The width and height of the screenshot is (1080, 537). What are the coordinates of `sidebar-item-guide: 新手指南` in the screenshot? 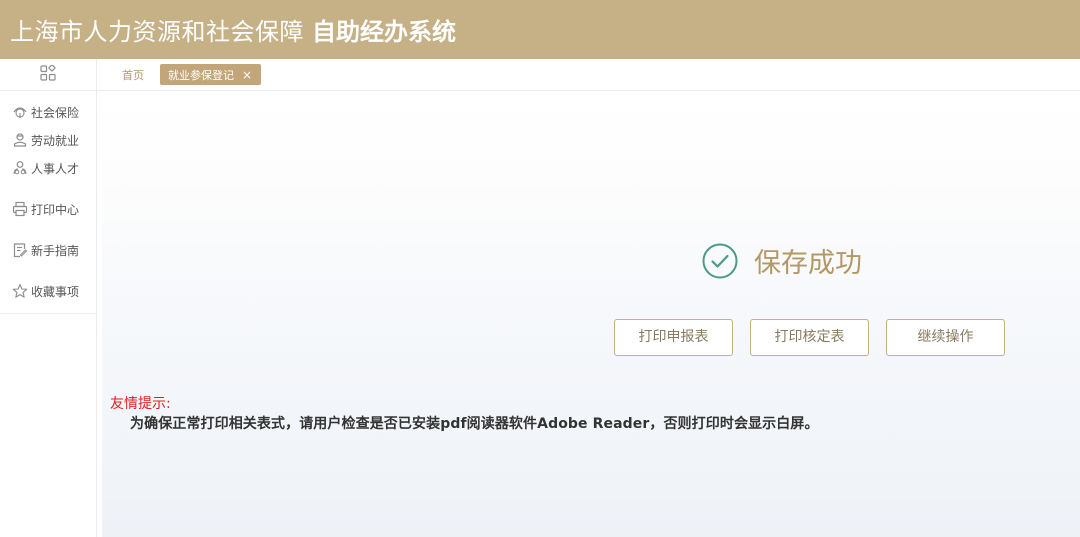 It's located at (48, 250).